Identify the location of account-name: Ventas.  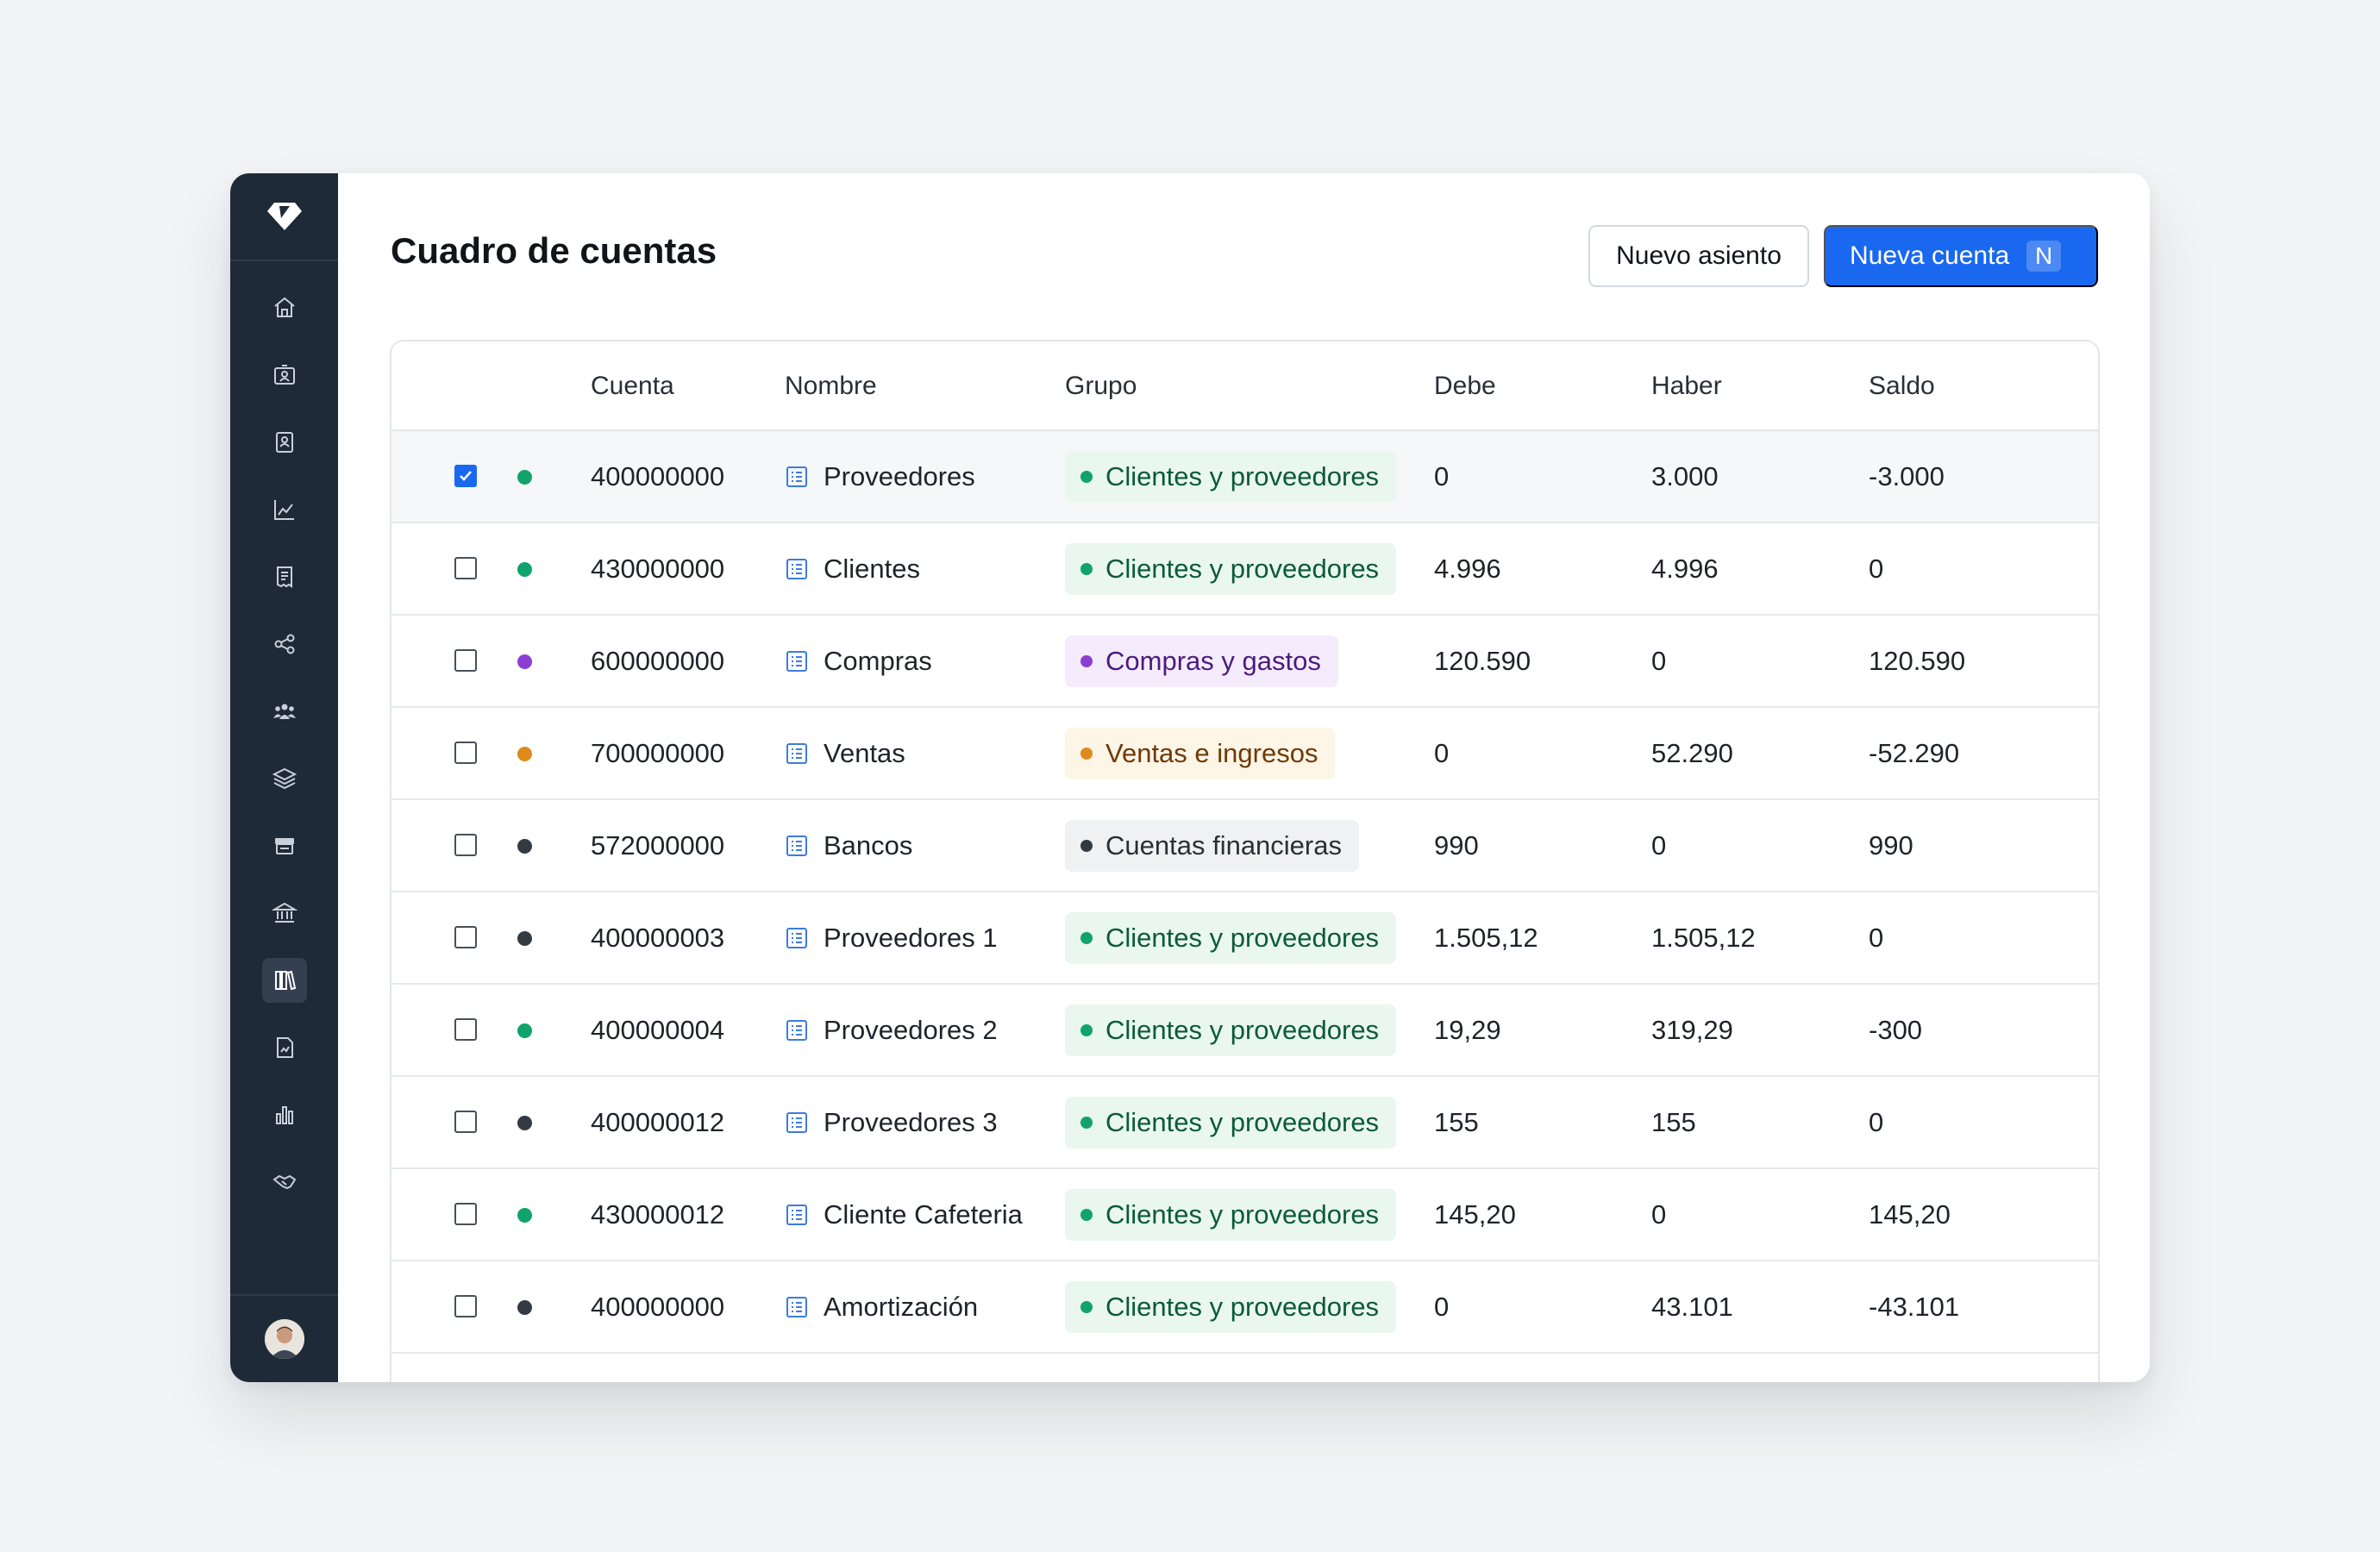
(865, 752).